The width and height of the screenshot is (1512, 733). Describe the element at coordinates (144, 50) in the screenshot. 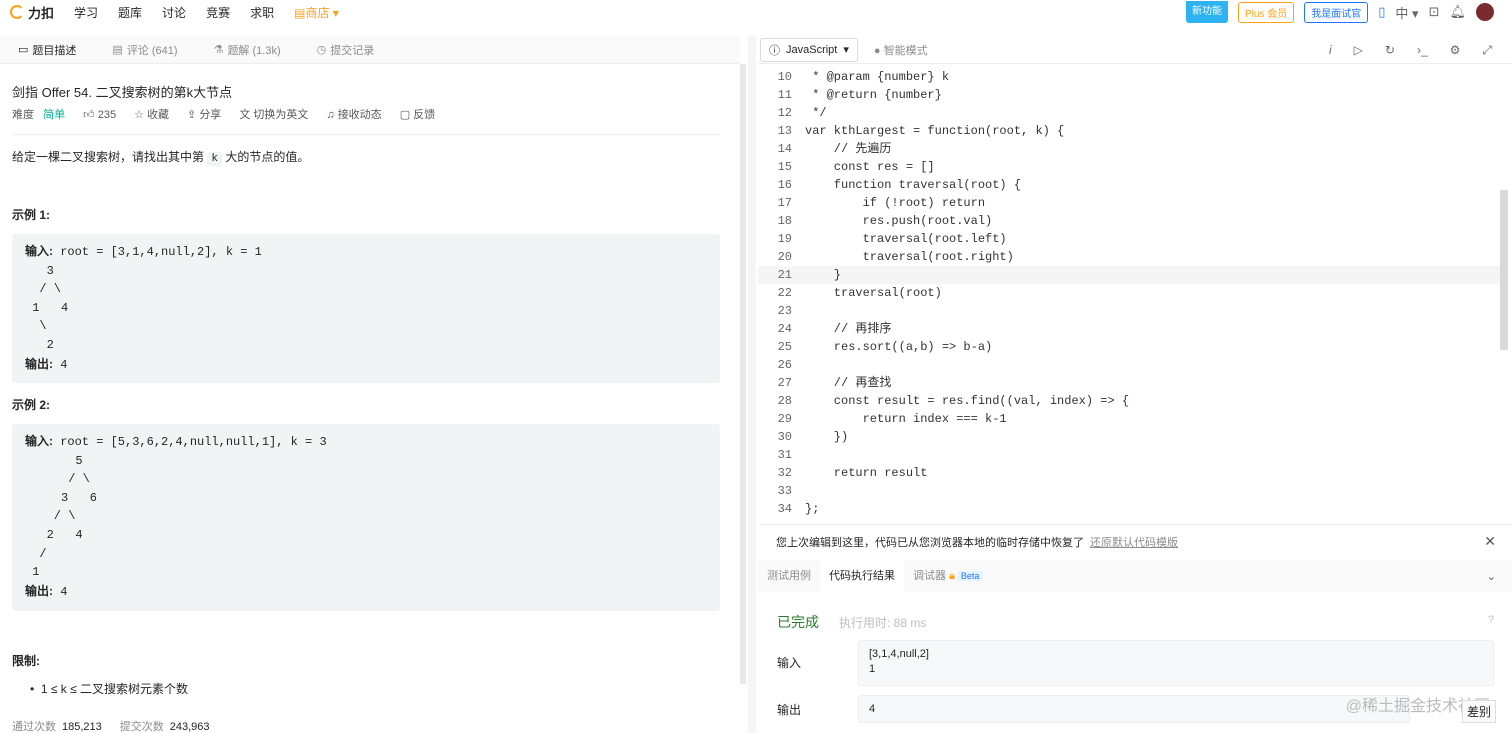

I see `tab-comments: ▤ 评论 (641)` at that location.